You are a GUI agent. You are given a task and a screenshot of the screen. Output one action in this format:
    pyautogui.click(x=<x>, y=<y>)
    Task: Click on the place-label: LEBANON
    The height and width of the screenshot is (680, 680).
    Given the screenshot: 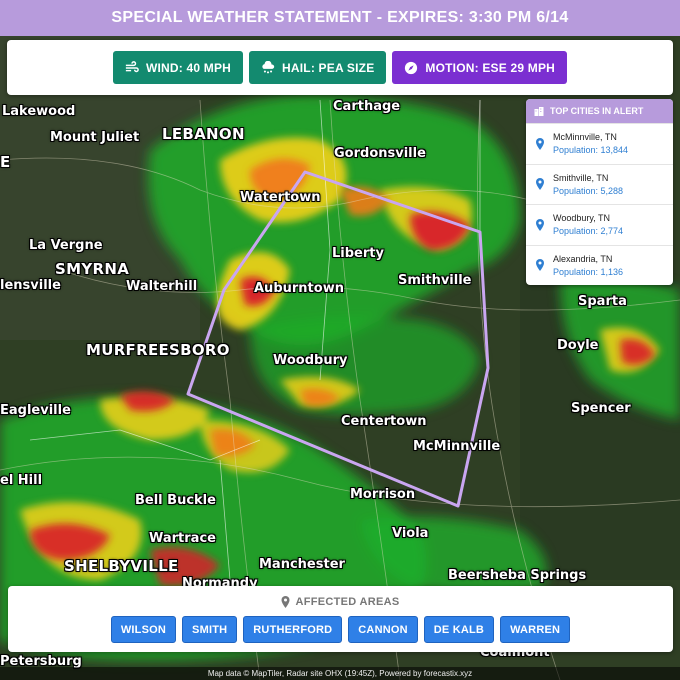 What is the action you would take?
    pyautogui.click(x=203, y=134)
    